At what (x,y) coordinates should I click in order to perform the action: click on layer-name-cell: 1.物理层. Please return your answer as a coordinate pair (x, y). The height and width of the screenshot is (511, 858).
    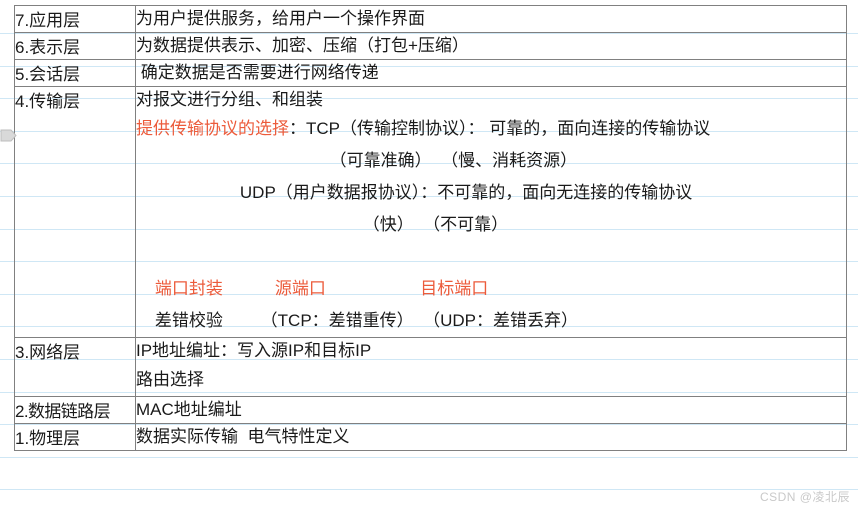
    Looking at the image, I should click on (75, 437).